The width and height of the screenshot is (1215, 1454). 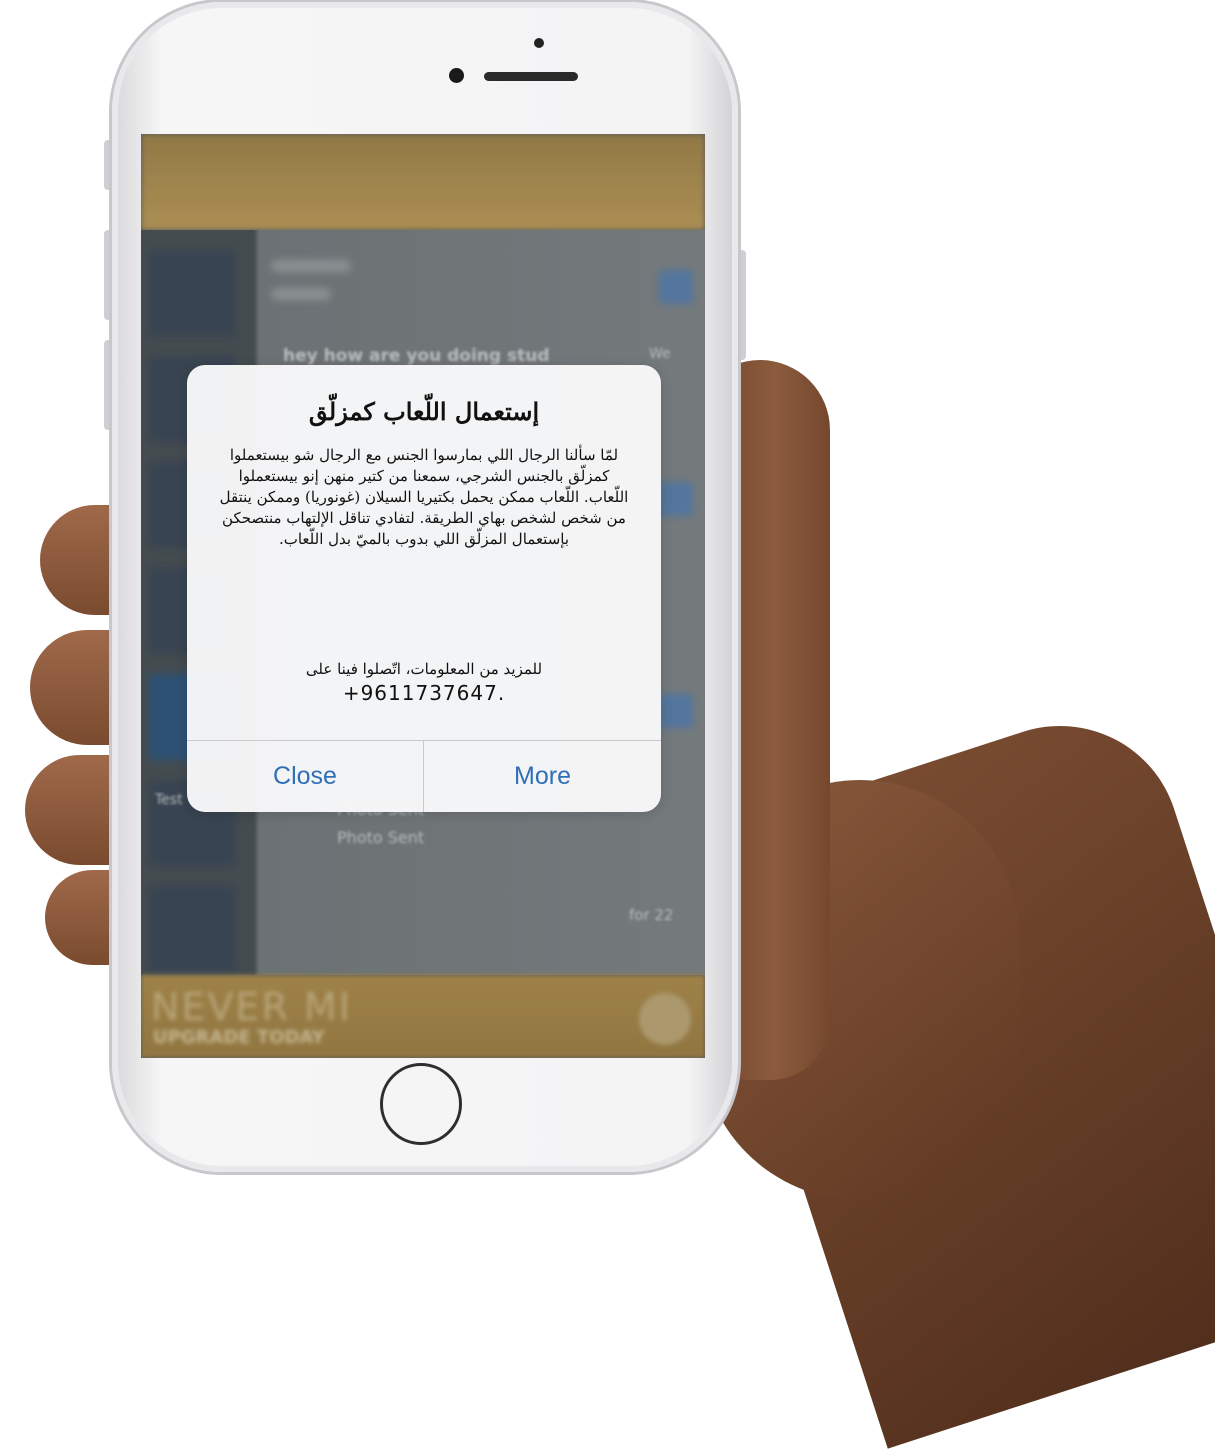 What do you see at coordinates (108, 165) in the screenshot?
I see `mute-switch` at bounding box center [108, 165].